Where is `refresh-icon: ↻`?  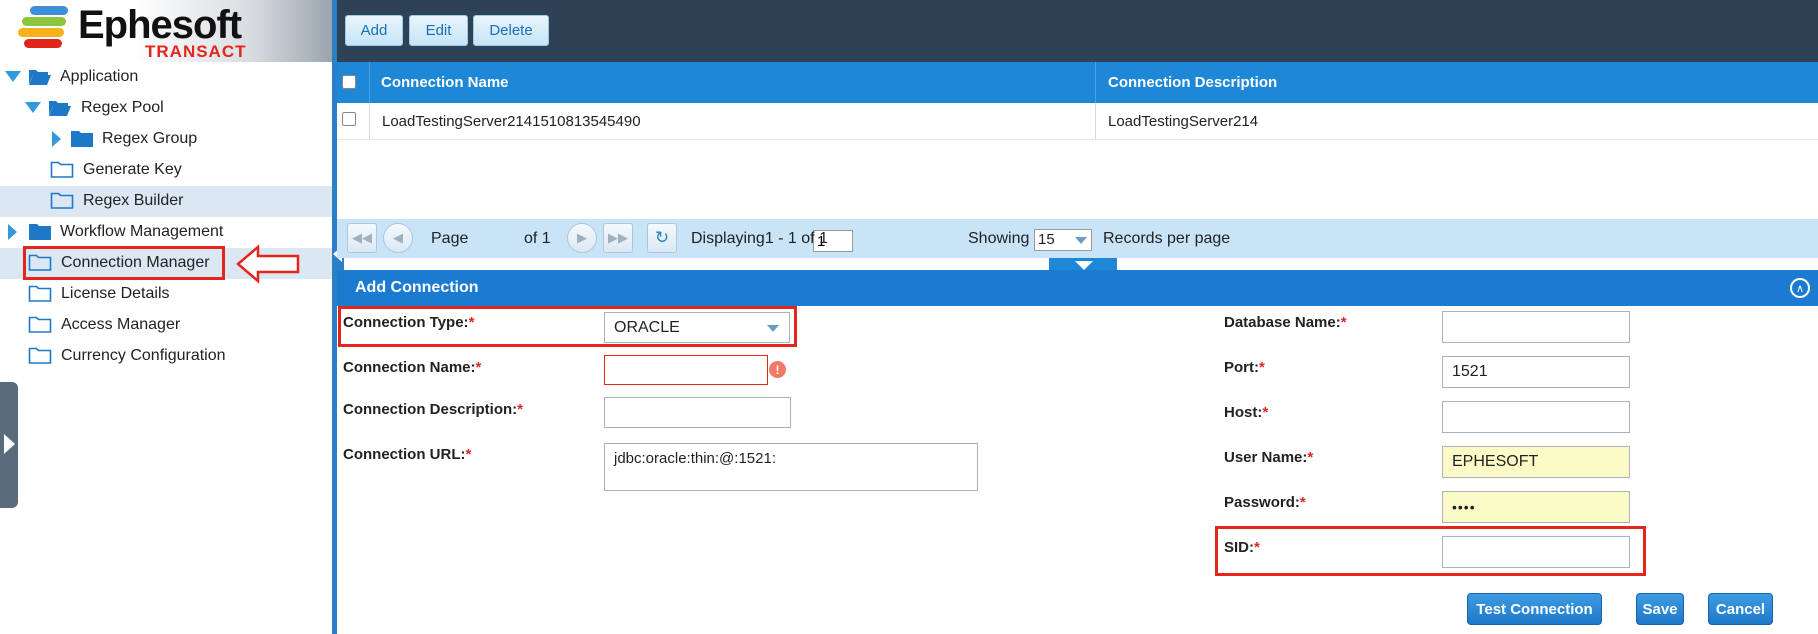
refresh-icon: ↻ is located at coordinates (662, 238).